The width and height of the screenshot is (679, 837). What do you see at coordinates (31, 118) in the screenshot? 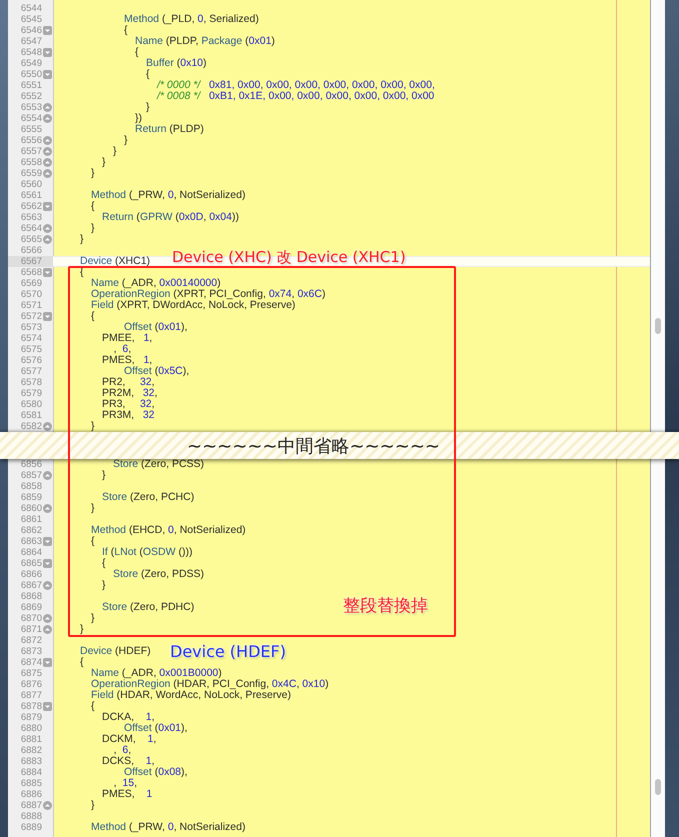
I see `line-number: 6554` at bounding box center [31, 118].